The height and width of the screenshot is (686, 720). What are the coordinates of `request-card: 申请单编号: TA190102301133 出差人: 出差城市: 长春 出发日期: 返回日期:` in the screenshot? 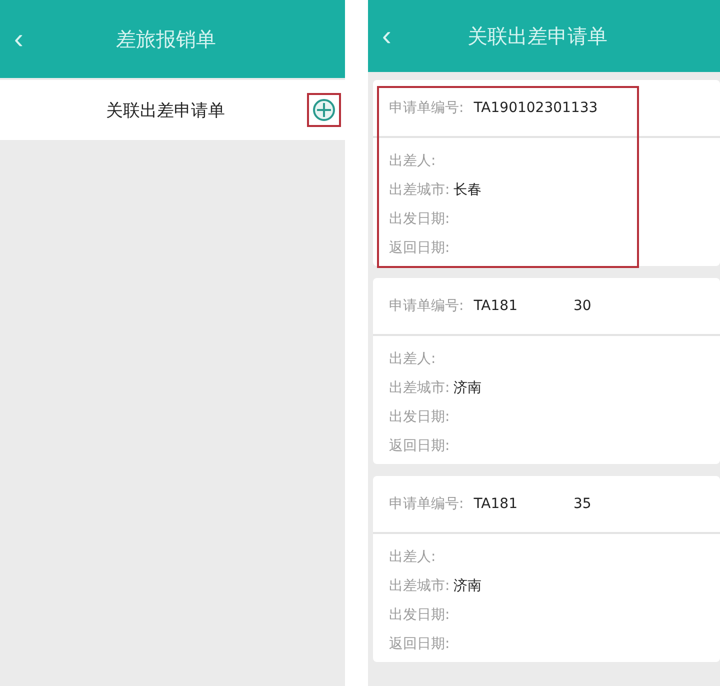 It's located at (546, 173).